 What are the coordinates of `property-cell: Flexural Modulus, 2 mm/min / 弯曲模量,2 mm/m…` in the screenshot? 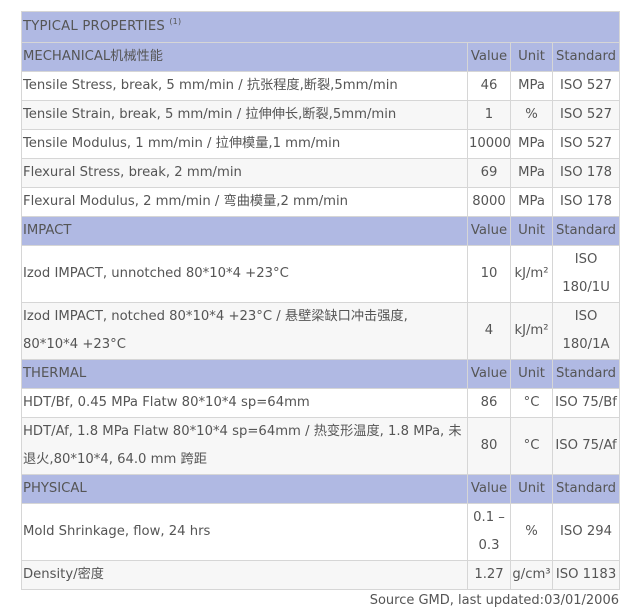 It's located at (244, 202).